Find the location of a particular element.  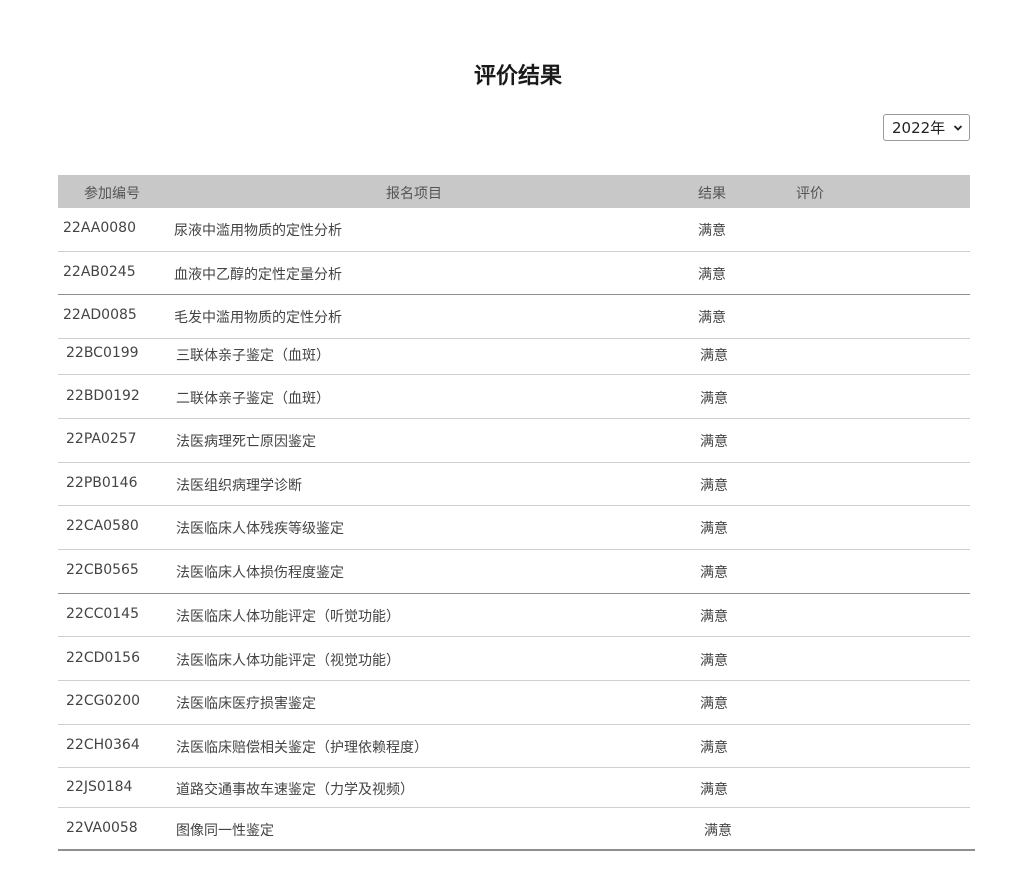

cell-id: 22PB0146 is located at coordinates (102, 483).